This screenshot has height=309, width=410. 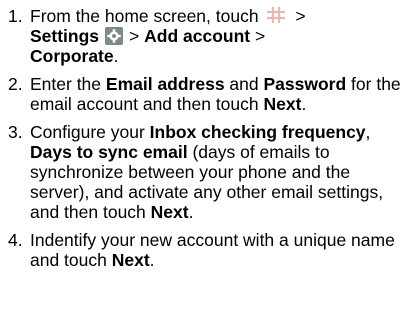 What do you see at coordinates (257, 132) in the screenshot?
I see `inbox-checking-frequency-label: Inbox checking frequency` at bounding box center [257, 132].